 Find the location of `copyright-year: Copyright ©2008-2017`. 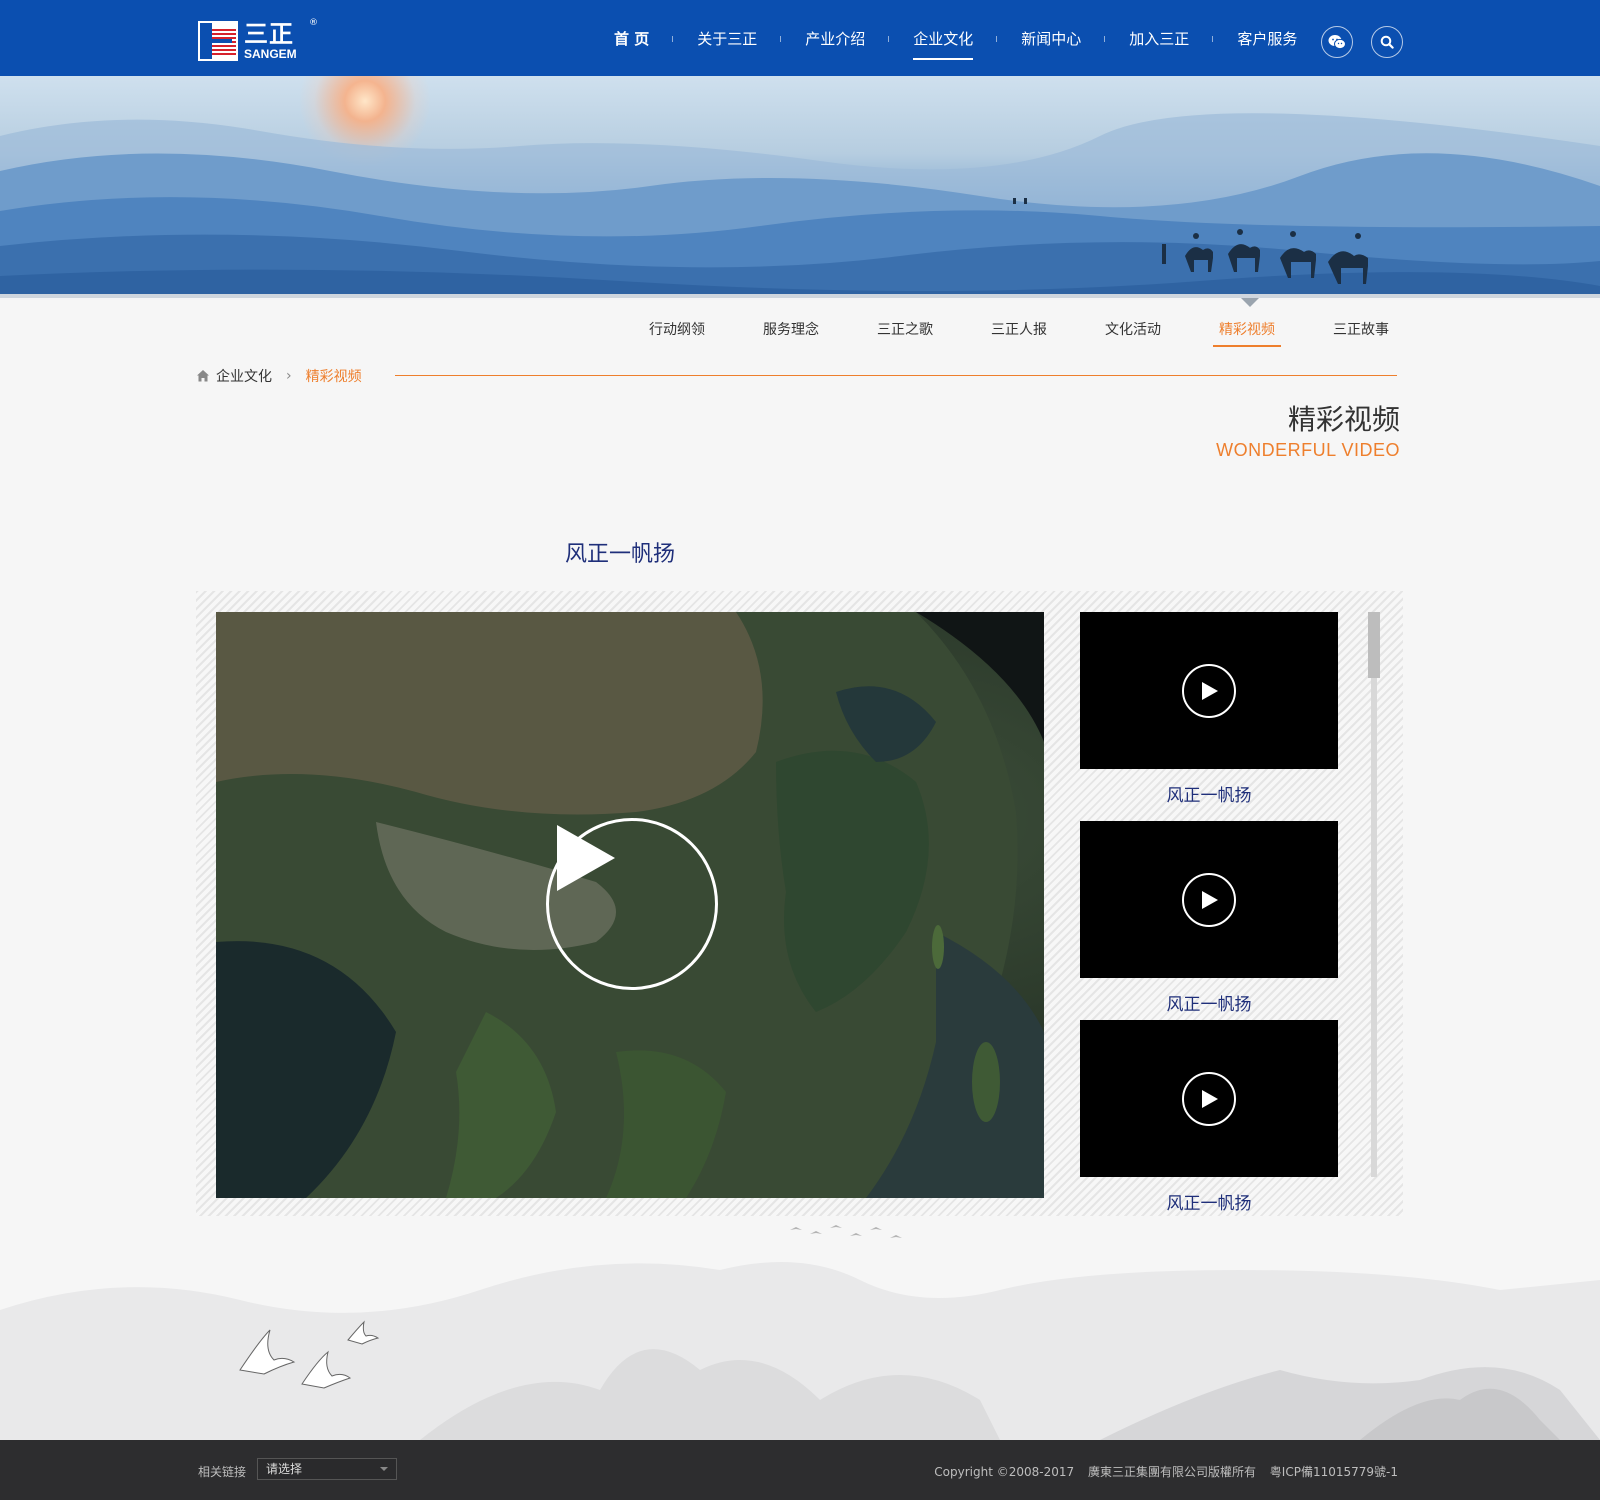

copyright-year: Copyright ©2008-2017 is located at coordinates (1004, 1472).